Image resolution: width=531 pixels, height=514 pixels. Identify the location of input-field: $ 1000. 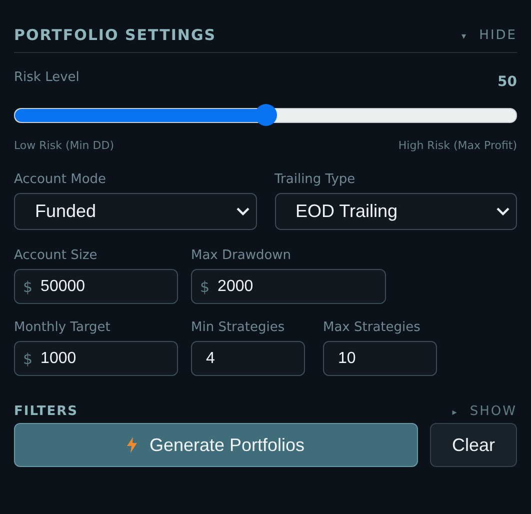
(96, 358).